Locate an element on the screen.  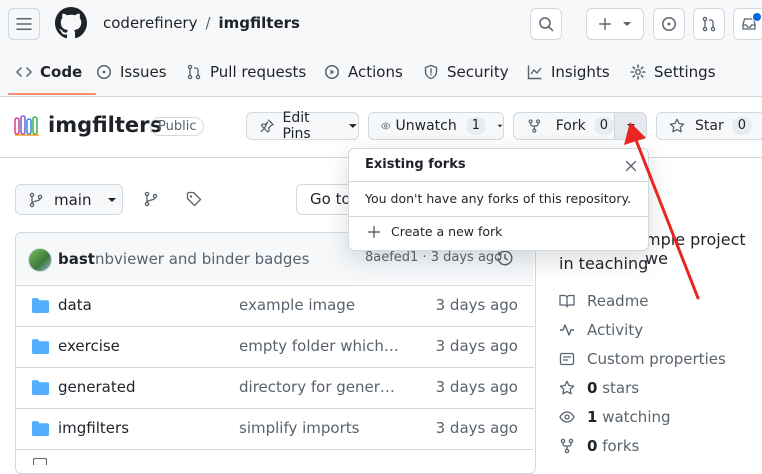
annotation-arrow is located at coordinates (662, 211).